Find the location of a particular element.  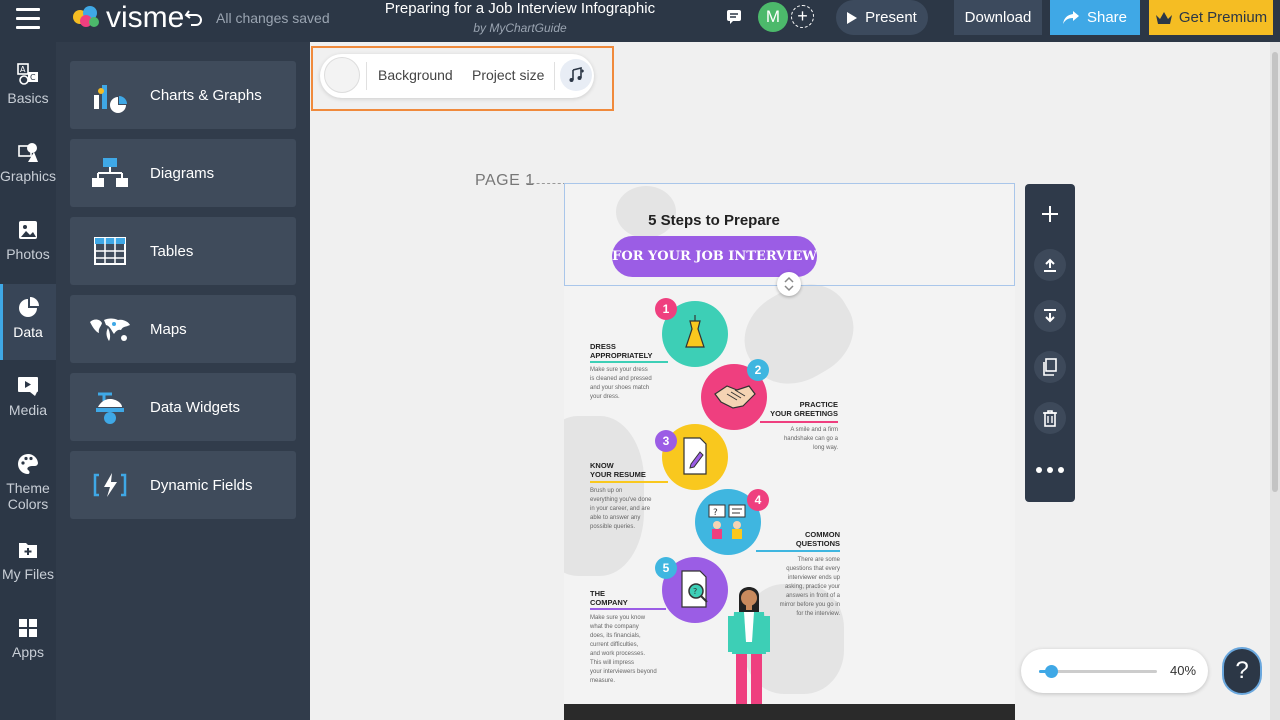

page-label: PAGE 1 is located at coordinates (505, 180).